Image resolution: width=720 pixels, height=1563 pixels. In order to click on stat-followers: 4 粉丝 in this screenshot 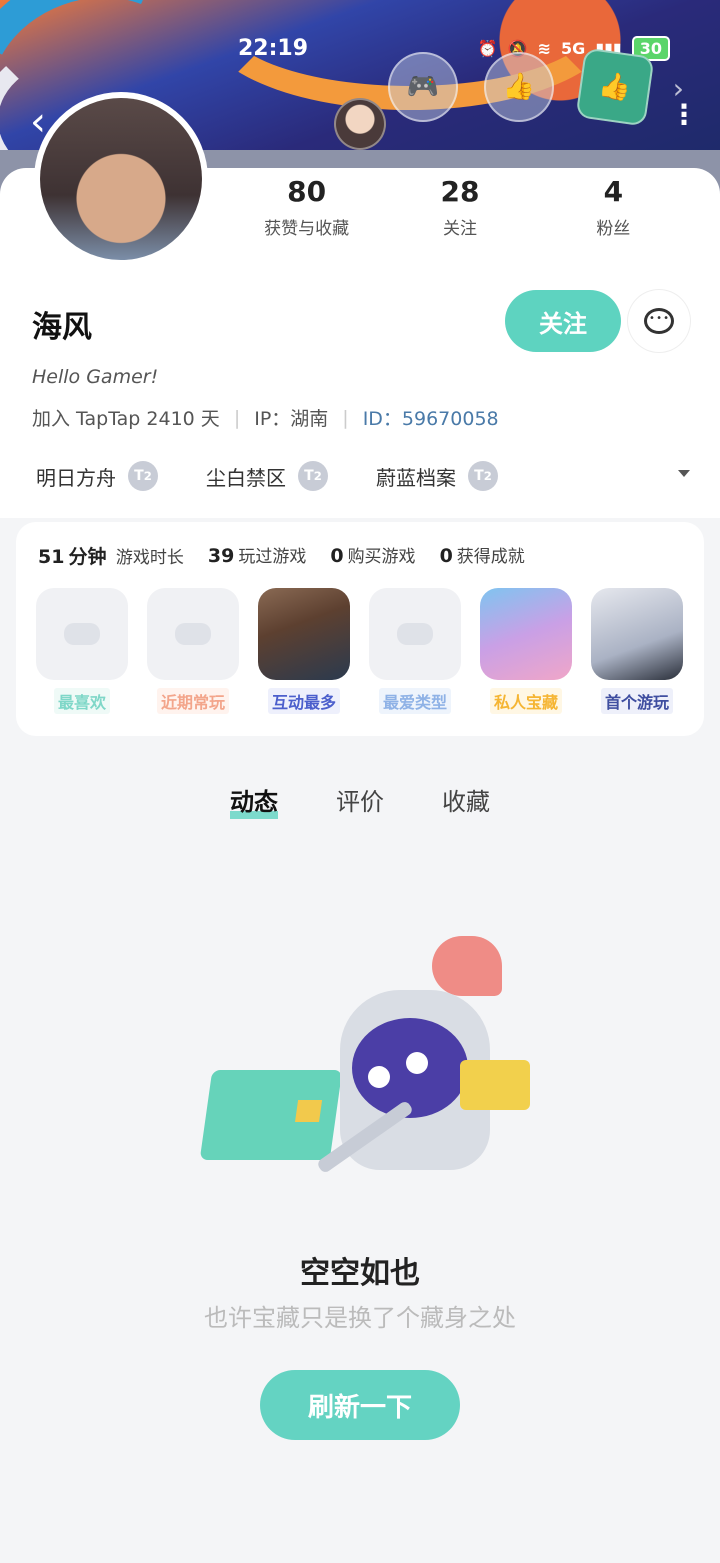, I will do `click(613, 207)`.